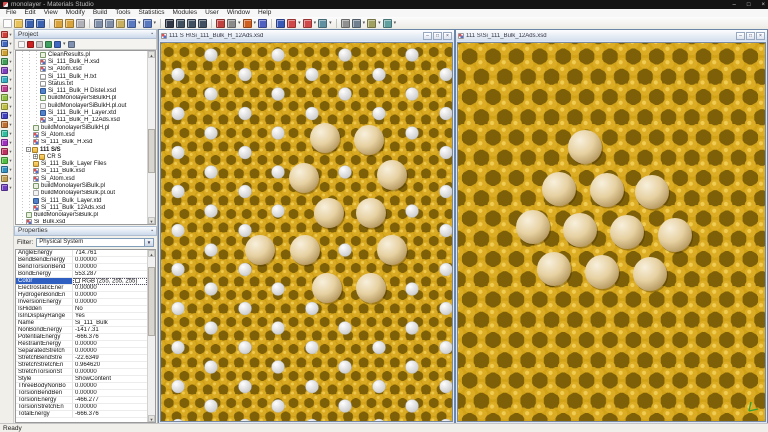  Describe the element at coordinates (81, 281) in the screenshot. I see `property-row: Color RGB (255, 255, 255)` at that location.